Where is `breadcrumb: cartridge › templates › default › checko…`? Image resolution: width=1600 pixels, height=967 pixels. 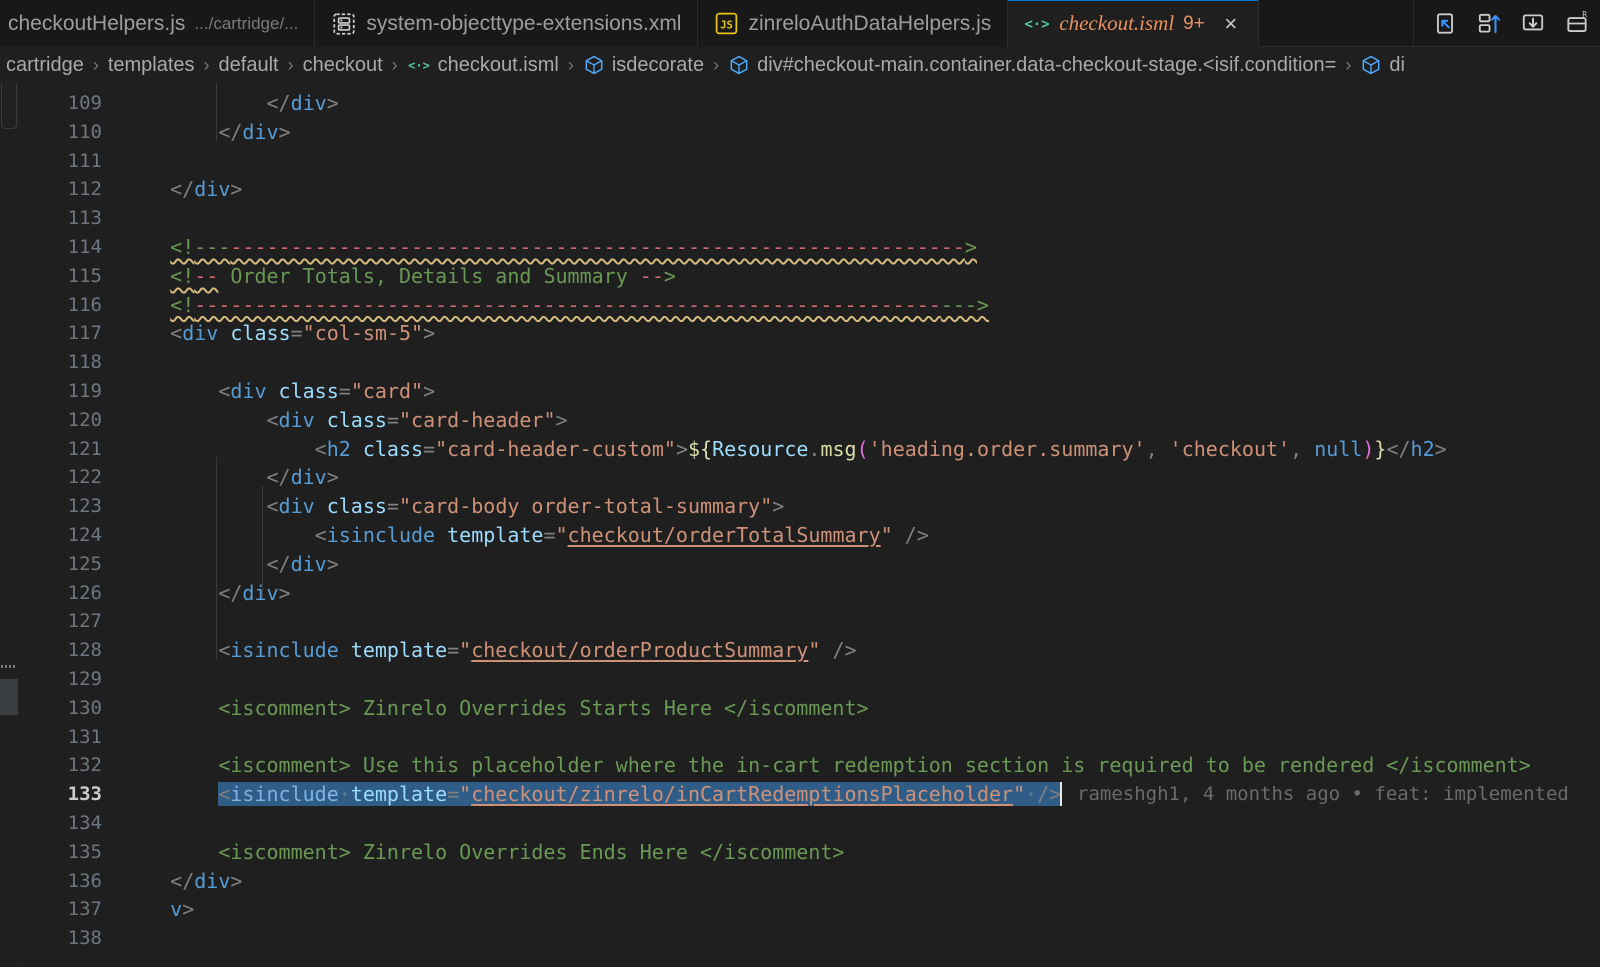
breadcrumb: cartridge › templates › default › checko… is located at coordinates (800, 65).